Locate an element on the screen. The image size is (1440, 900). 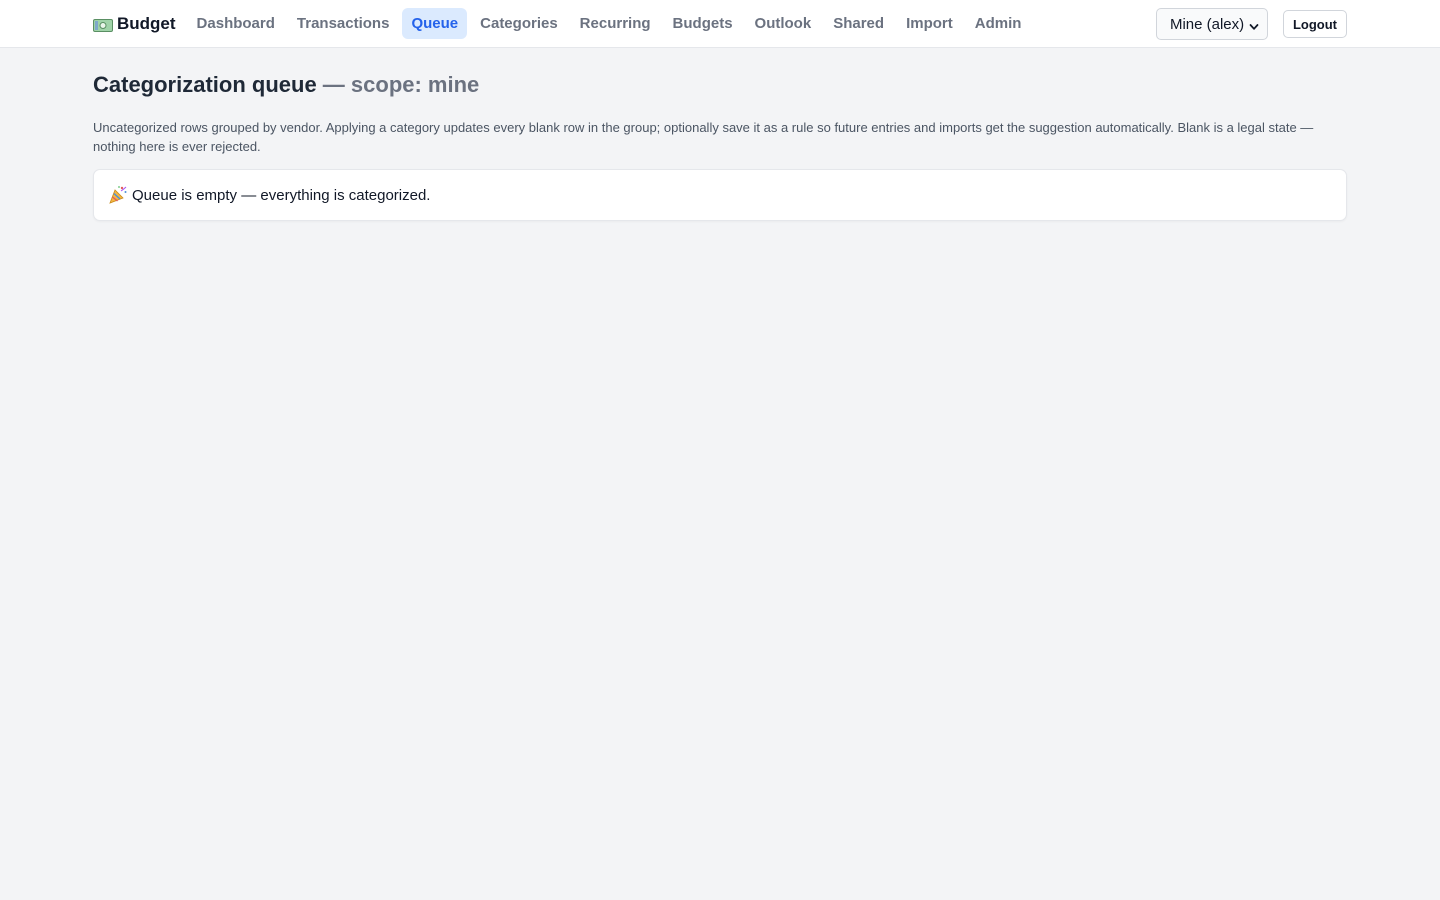
scope-select: Mine (alex) is located at coordinates (1211, 24).